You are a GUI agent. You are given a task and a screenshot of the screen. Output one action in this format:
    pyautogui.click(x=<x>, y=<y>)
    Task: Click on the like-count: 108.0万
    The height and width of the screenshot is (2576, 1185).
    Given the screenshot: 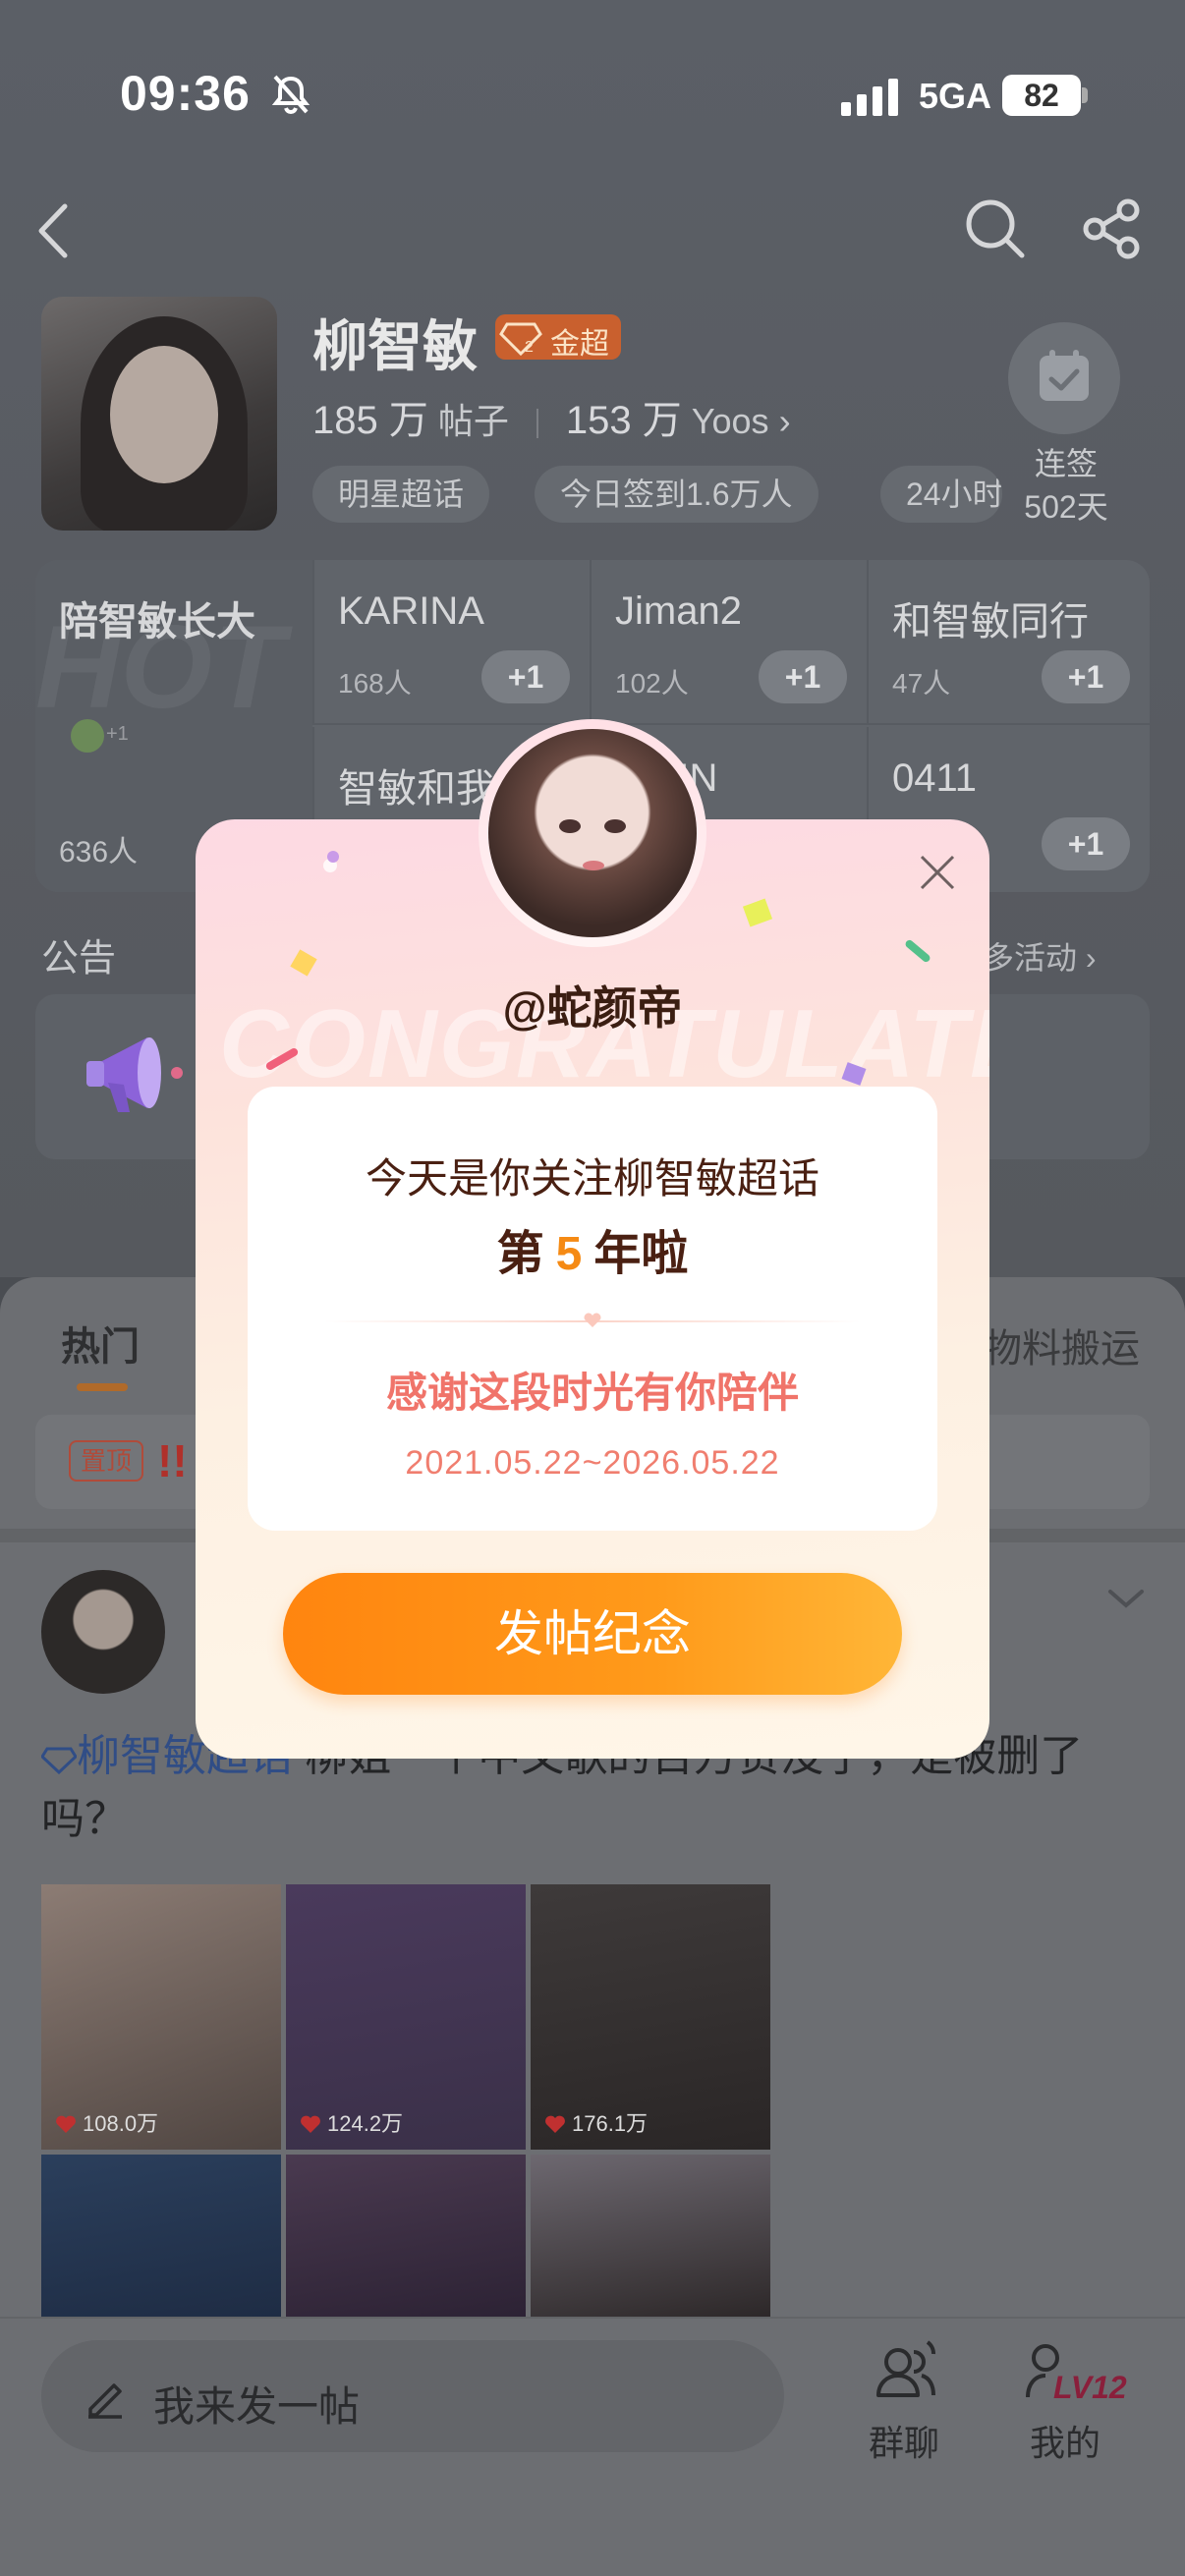 What is the action you would take?
    pyautogui.click(x=121, y=2123)
    